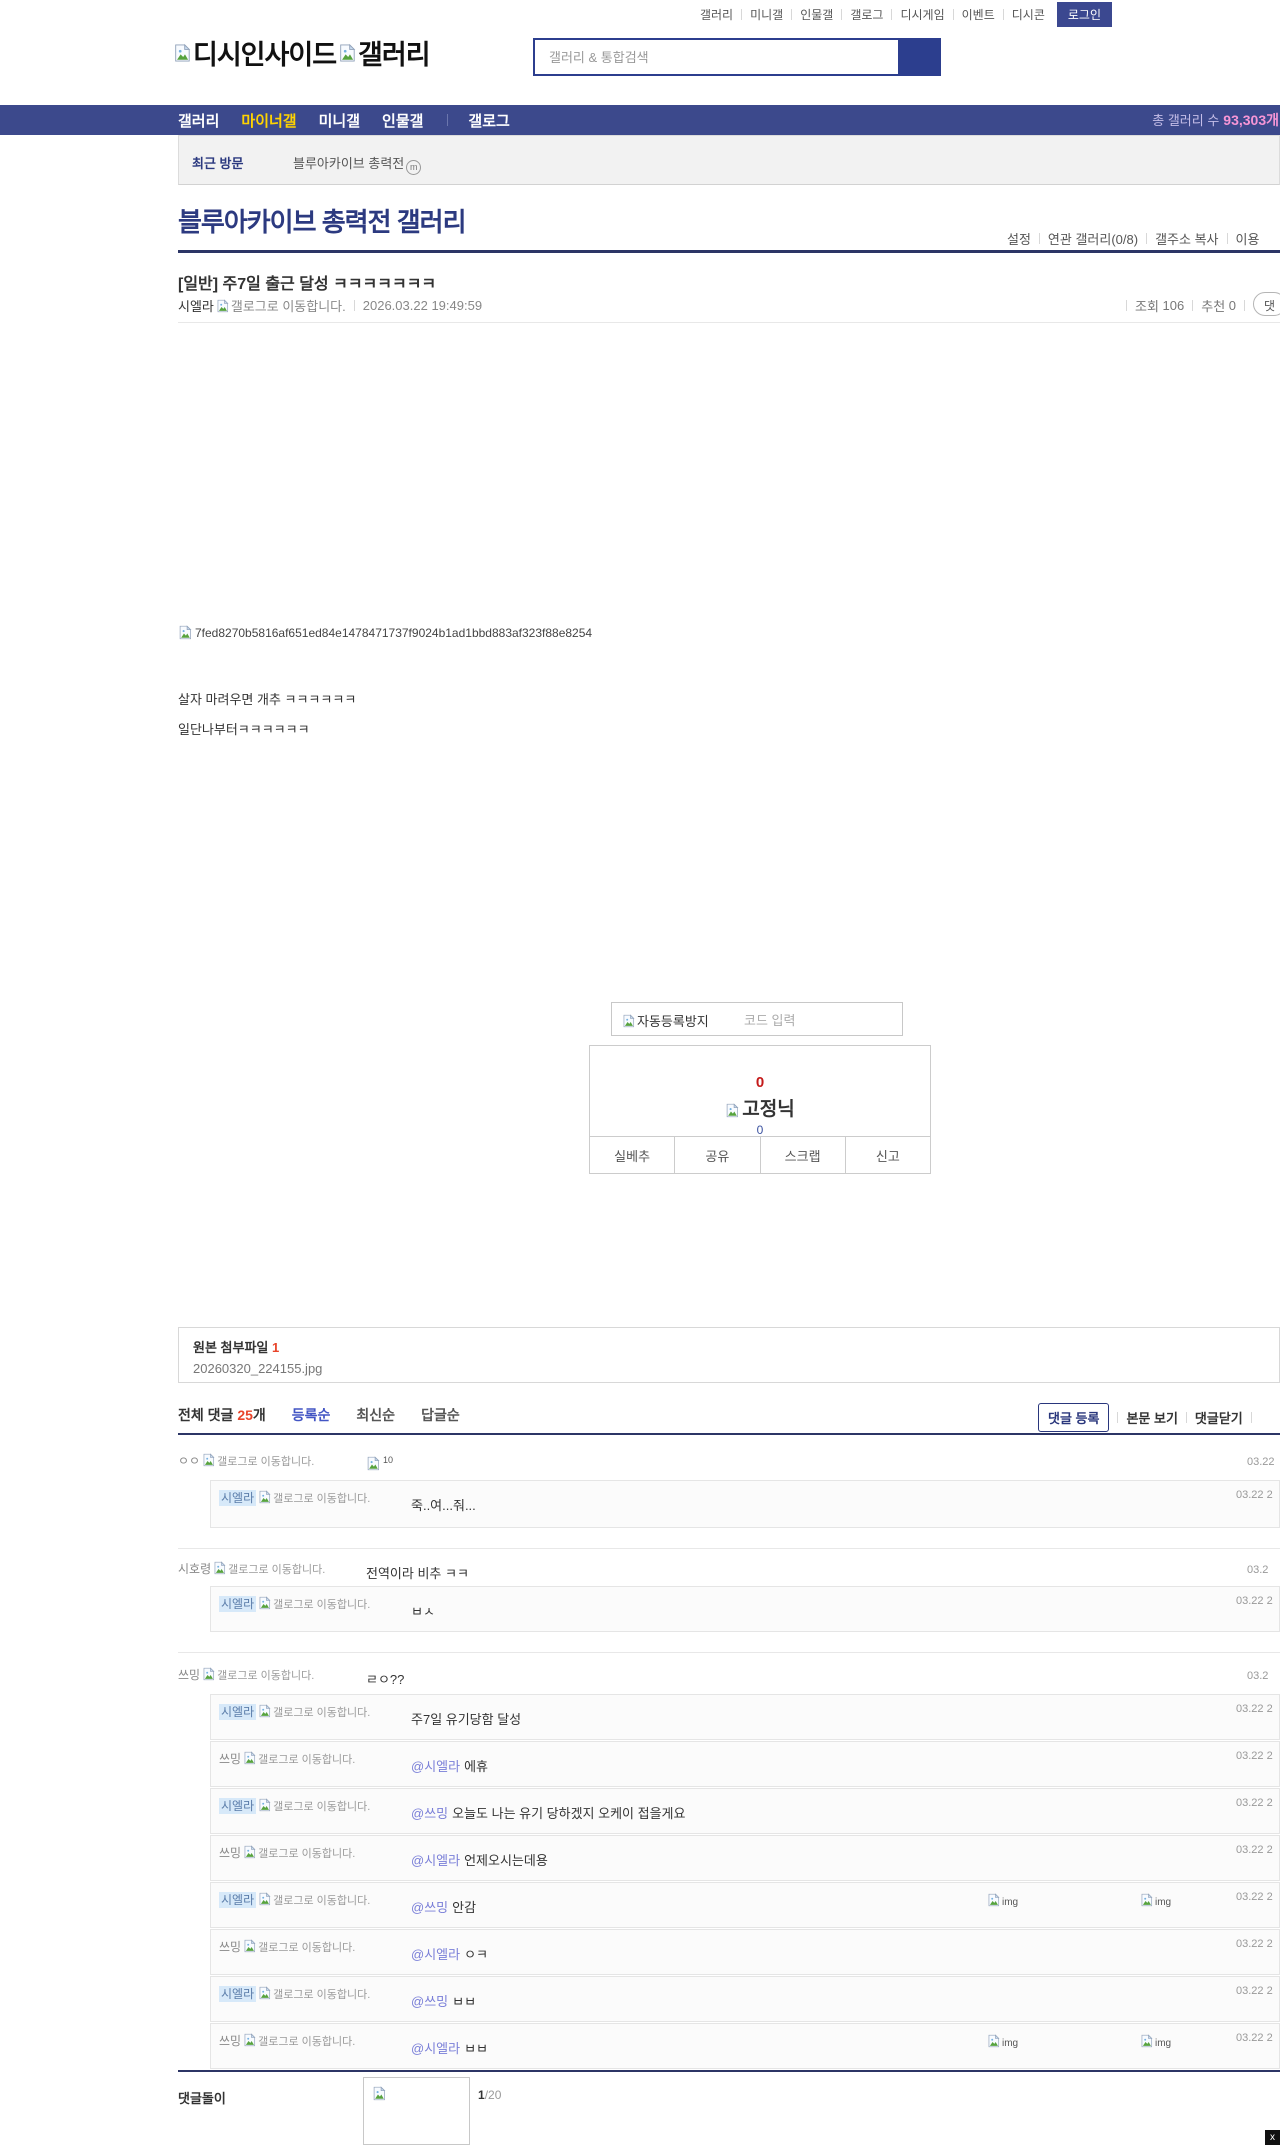  I want to click on post-stats: 조회 106 추천 0, so click(1185, 305).